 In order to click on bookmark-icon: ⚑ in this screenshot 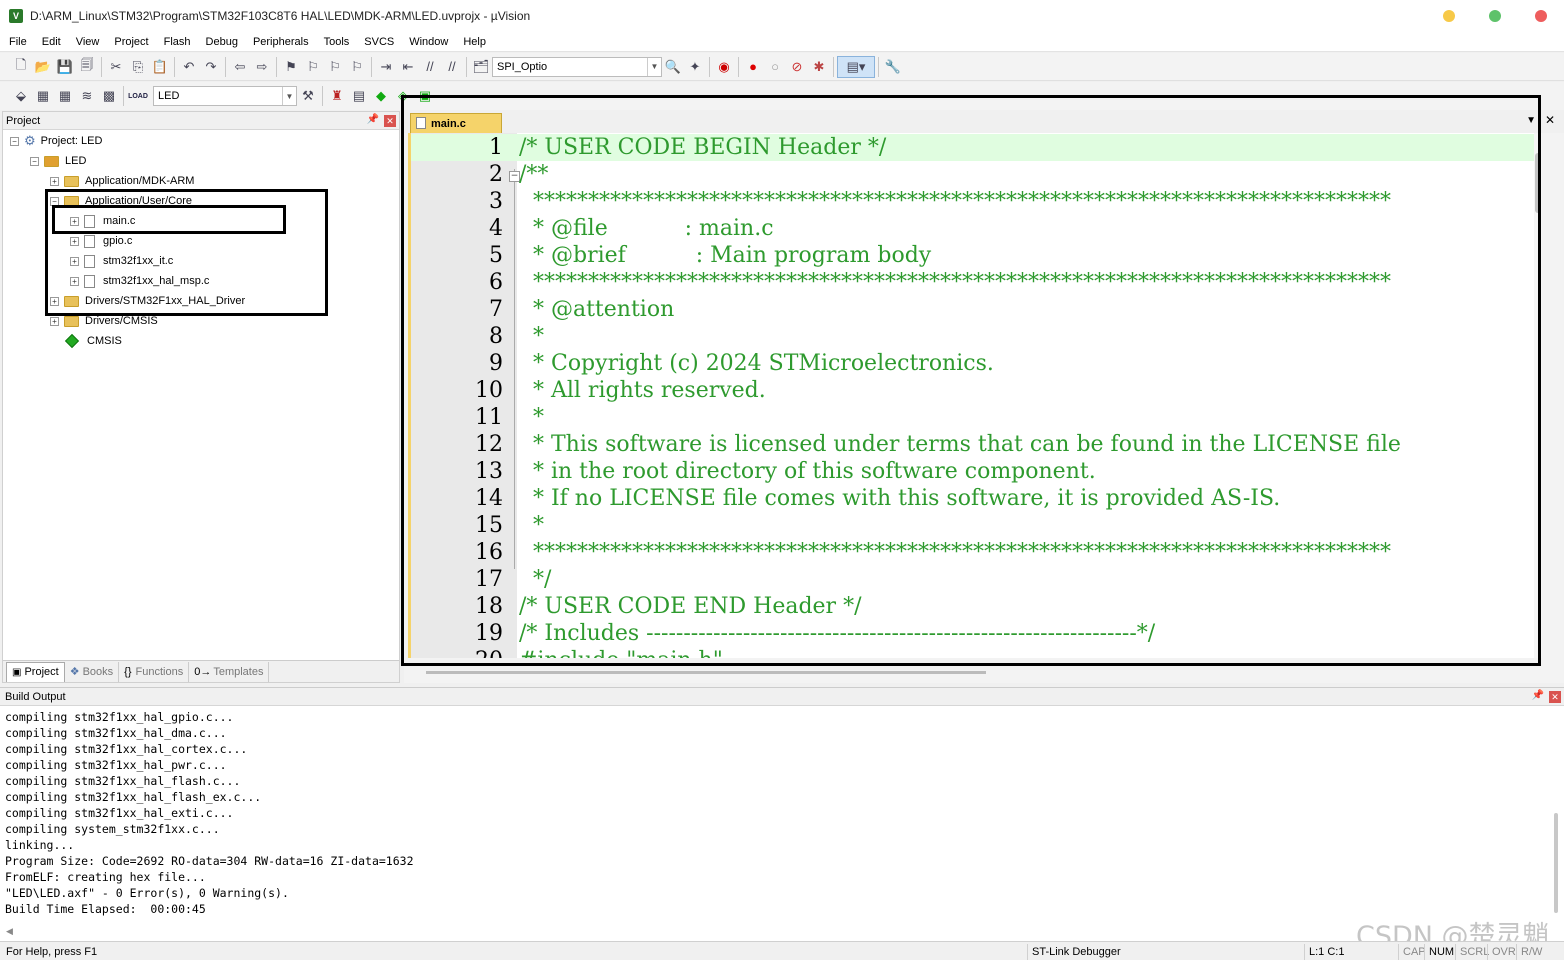, I will do `click(291, 67)`.